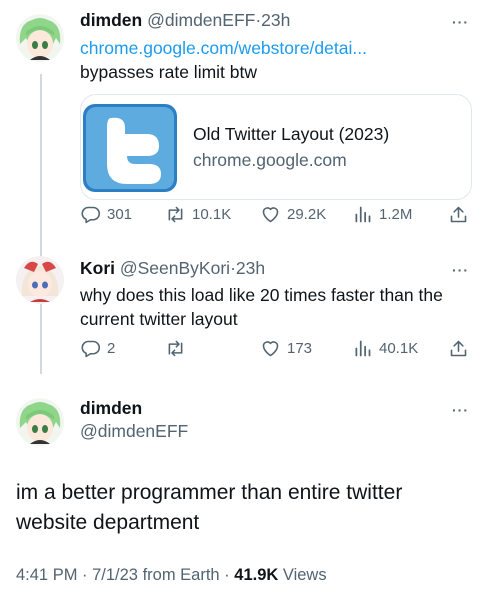 This screenshot has height=600, width=487. I want to click on reply-button: 301, so click(106, 214).